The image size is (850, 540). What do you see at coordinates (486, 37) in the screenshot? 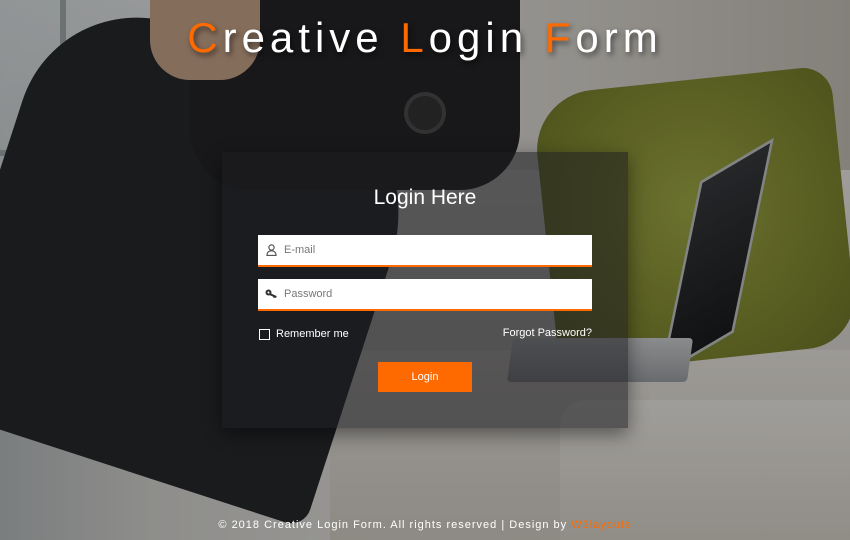
I see `title-part-ogin: ogin` at bounding box center [486, 37].